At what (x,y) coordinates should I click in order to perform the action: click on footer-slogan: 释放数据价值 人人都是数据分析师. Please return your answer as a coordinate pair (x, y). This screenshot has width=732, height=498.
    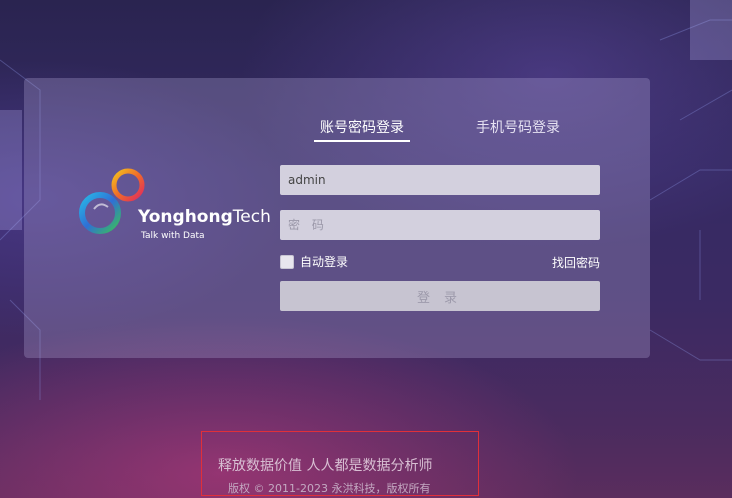
    Looking at the image, I should click on (325, 466).